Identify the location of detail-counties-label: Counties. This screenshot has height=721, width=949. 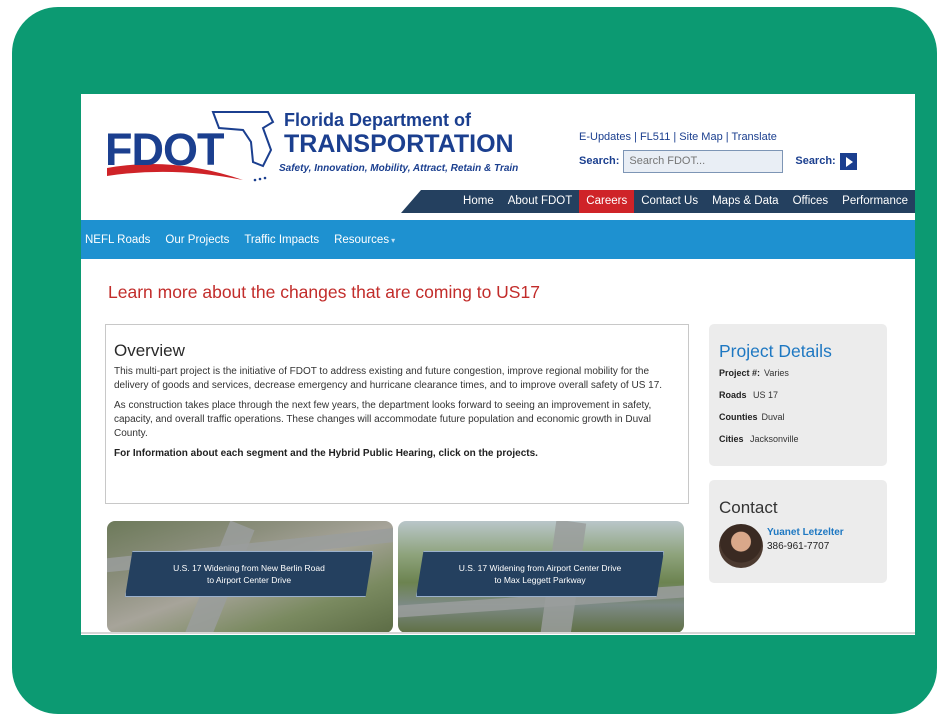
(738, 417).